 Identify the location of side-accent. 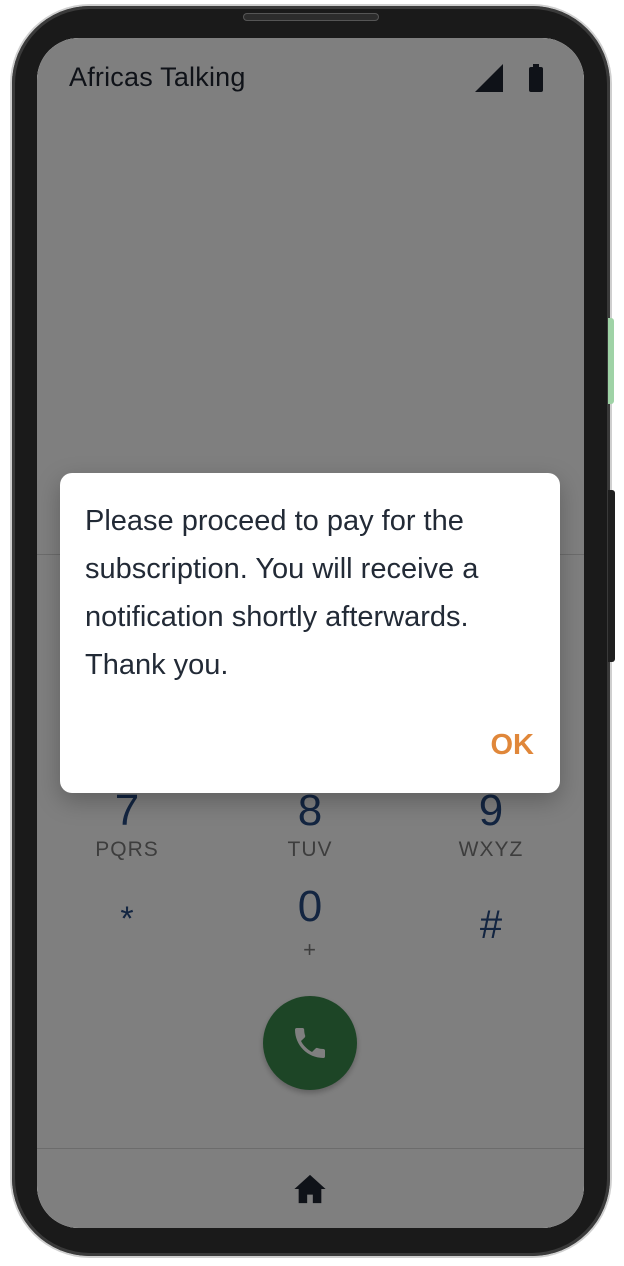
(611, 361).